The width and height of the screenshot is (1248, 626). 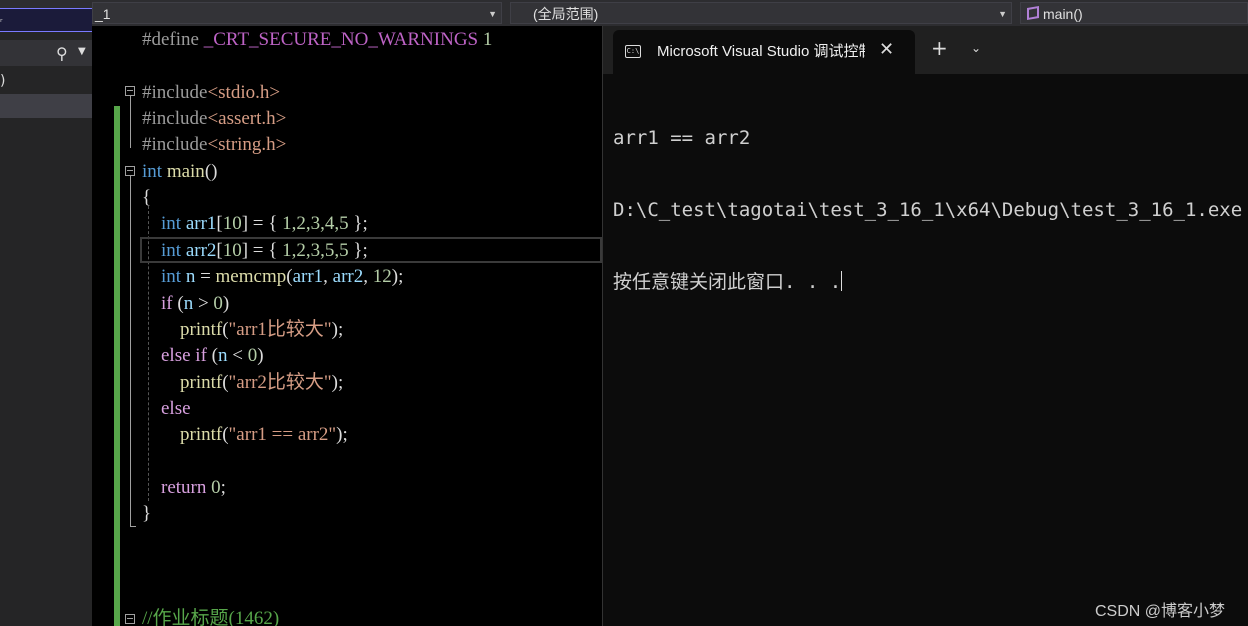 I want to click on terminal-tab: C:\ Microsoft Visual Studio 调试控制台 ✕, so click(x=764, y=52).